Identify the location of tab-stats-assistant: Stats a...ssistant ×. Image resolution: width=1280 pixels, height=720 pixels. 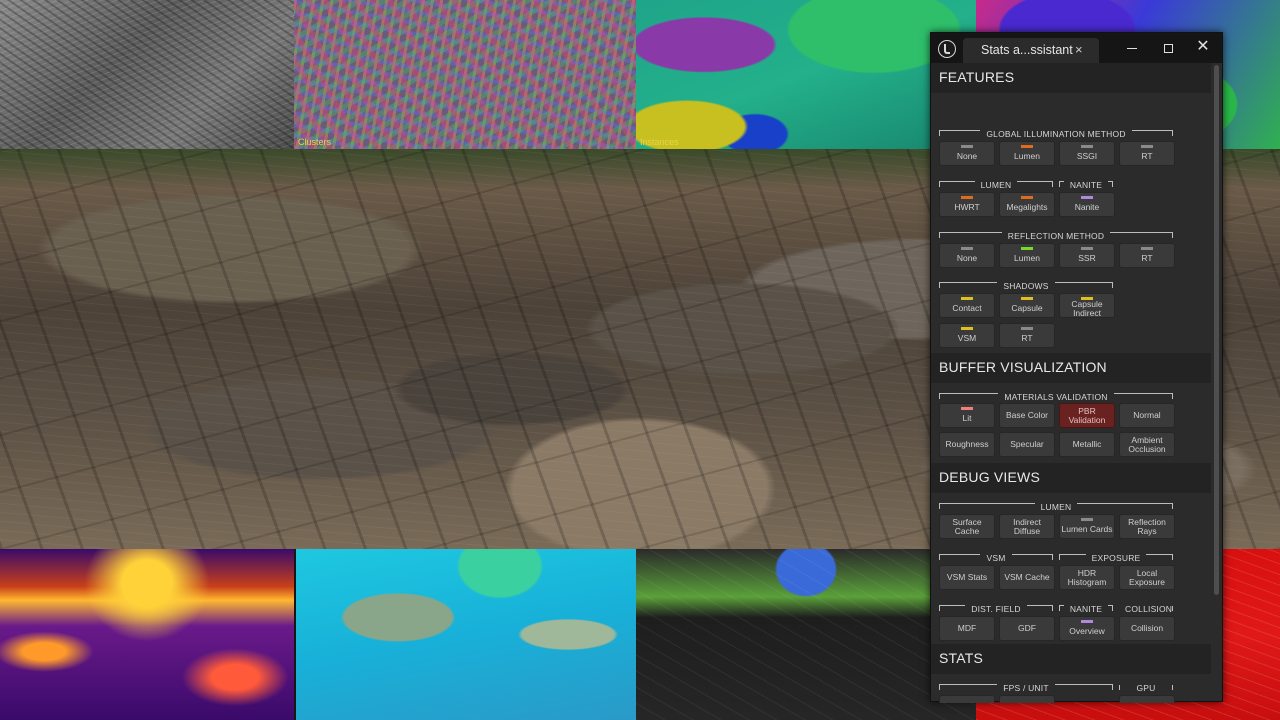
(1031, 50).